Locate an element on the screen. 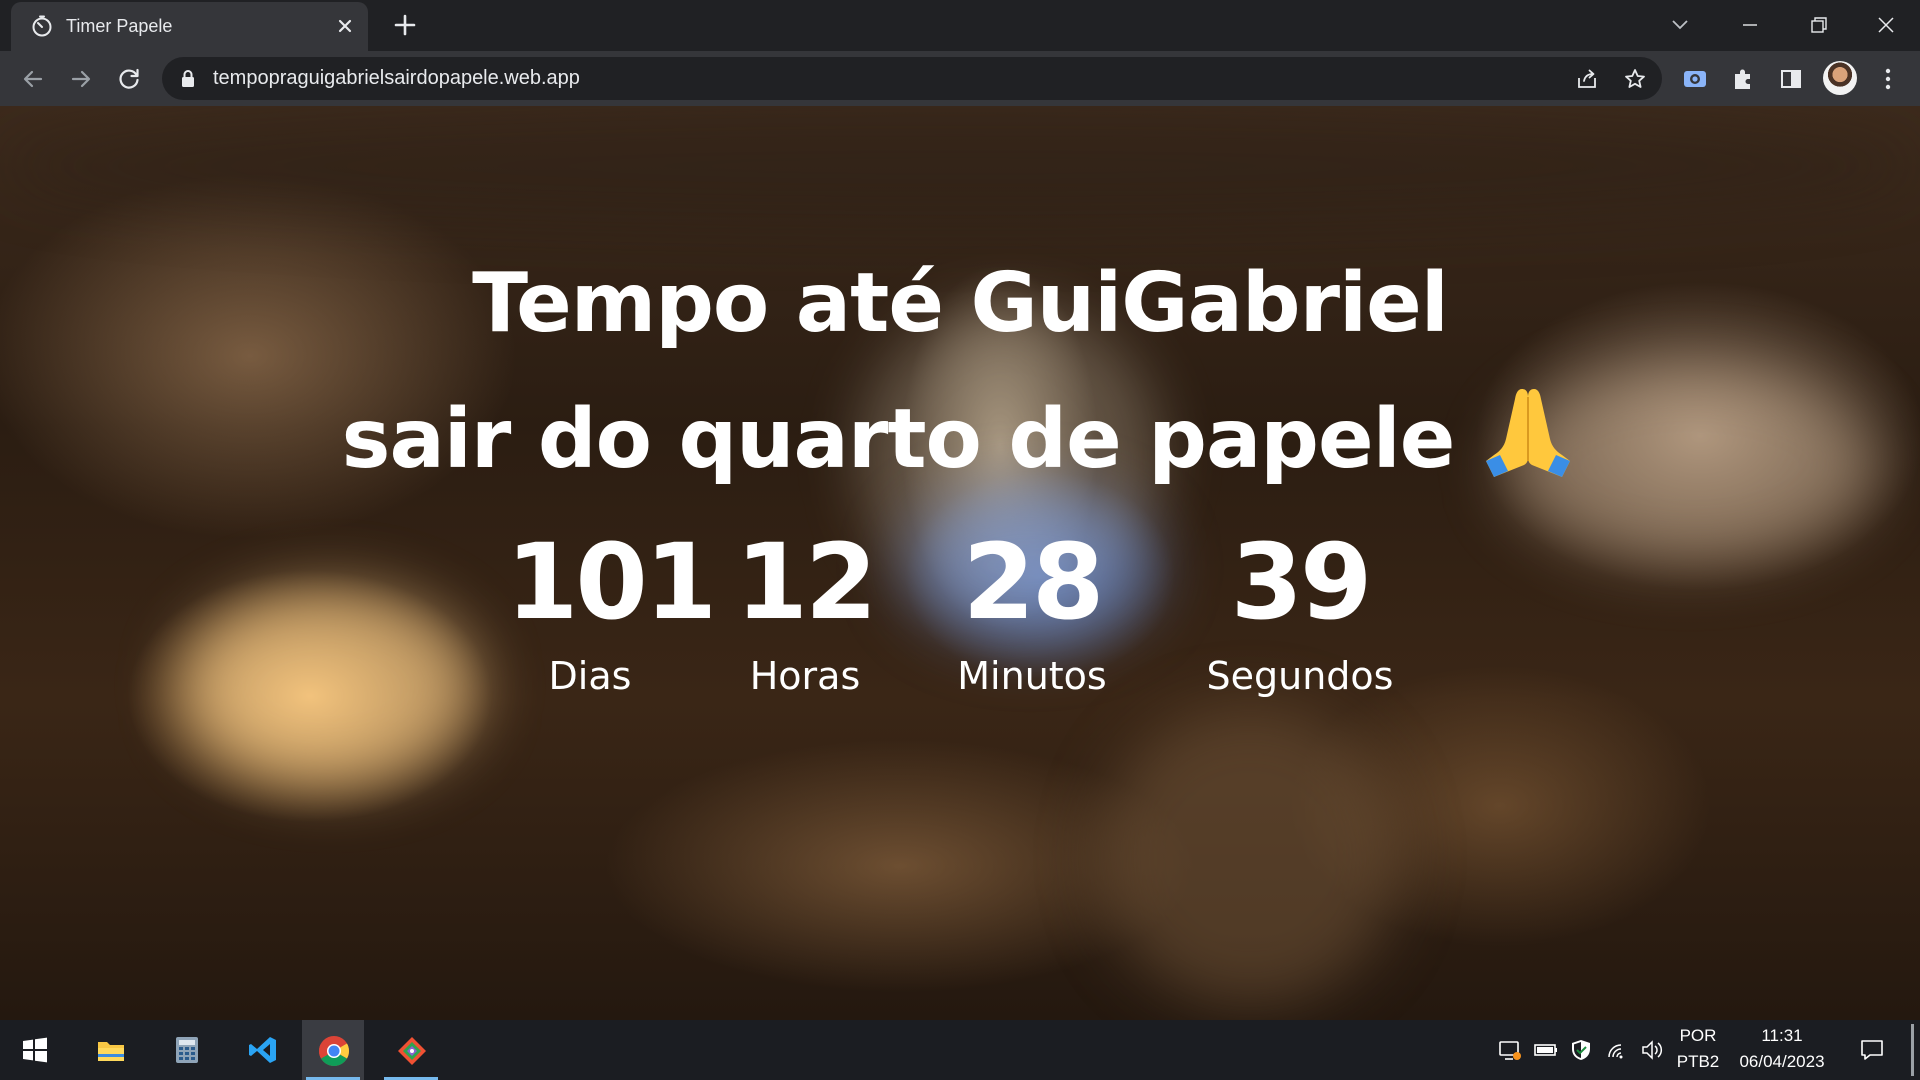  countdown-minutes: 28 Minutos is located at coordinates (1032, 613).